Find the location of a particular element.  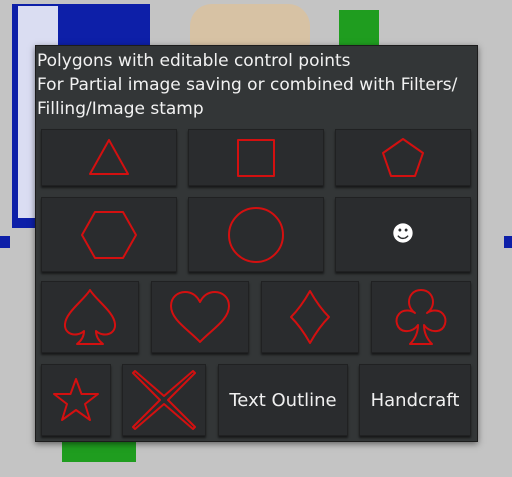

club-icon is located at coordinates (421, 317).